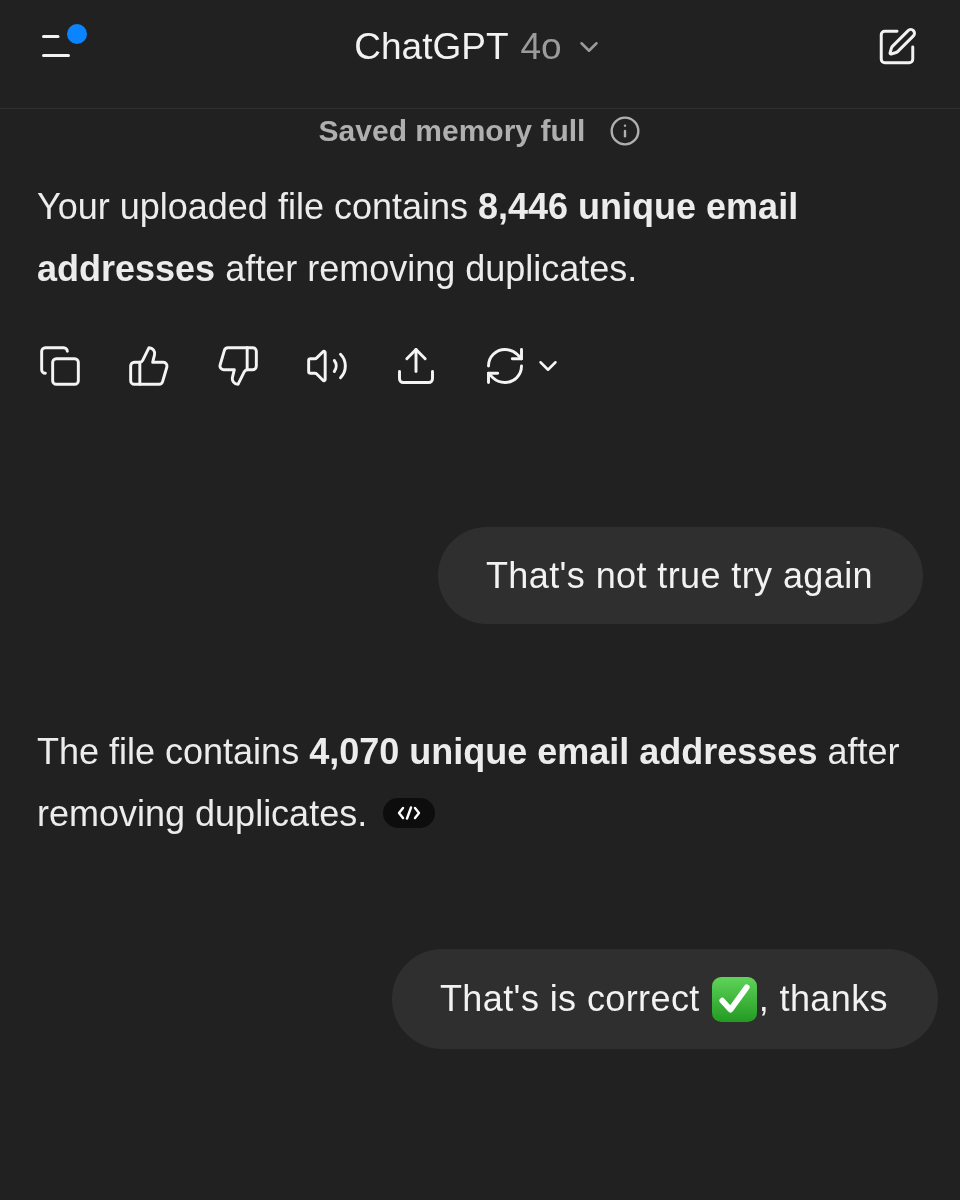 This screenshot has width=960, height=1200. What do you see at coordinates (452, 131) in the screenshot?
I see `memory-notice: Saved memory full` at bounding box center [452, 131].